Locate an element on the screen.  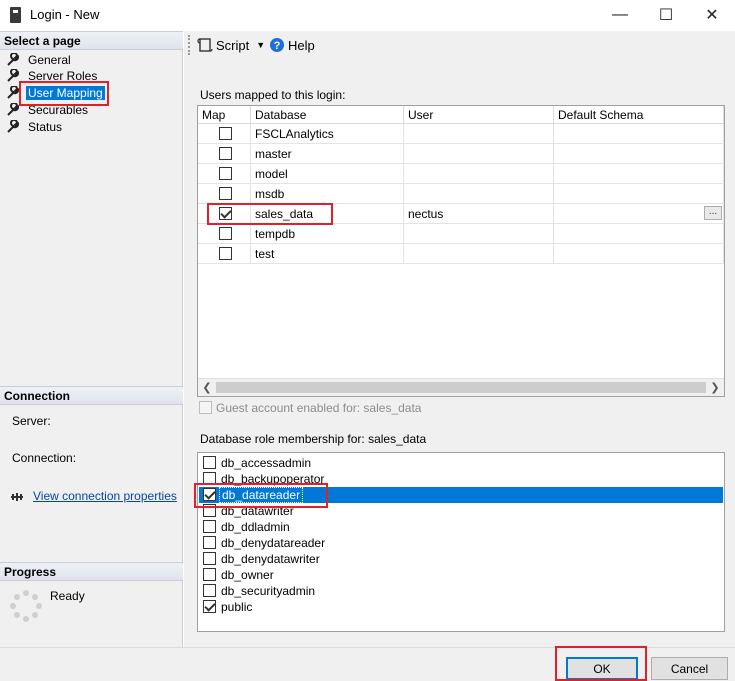
table-row: model is located at coordinates (461, 174).